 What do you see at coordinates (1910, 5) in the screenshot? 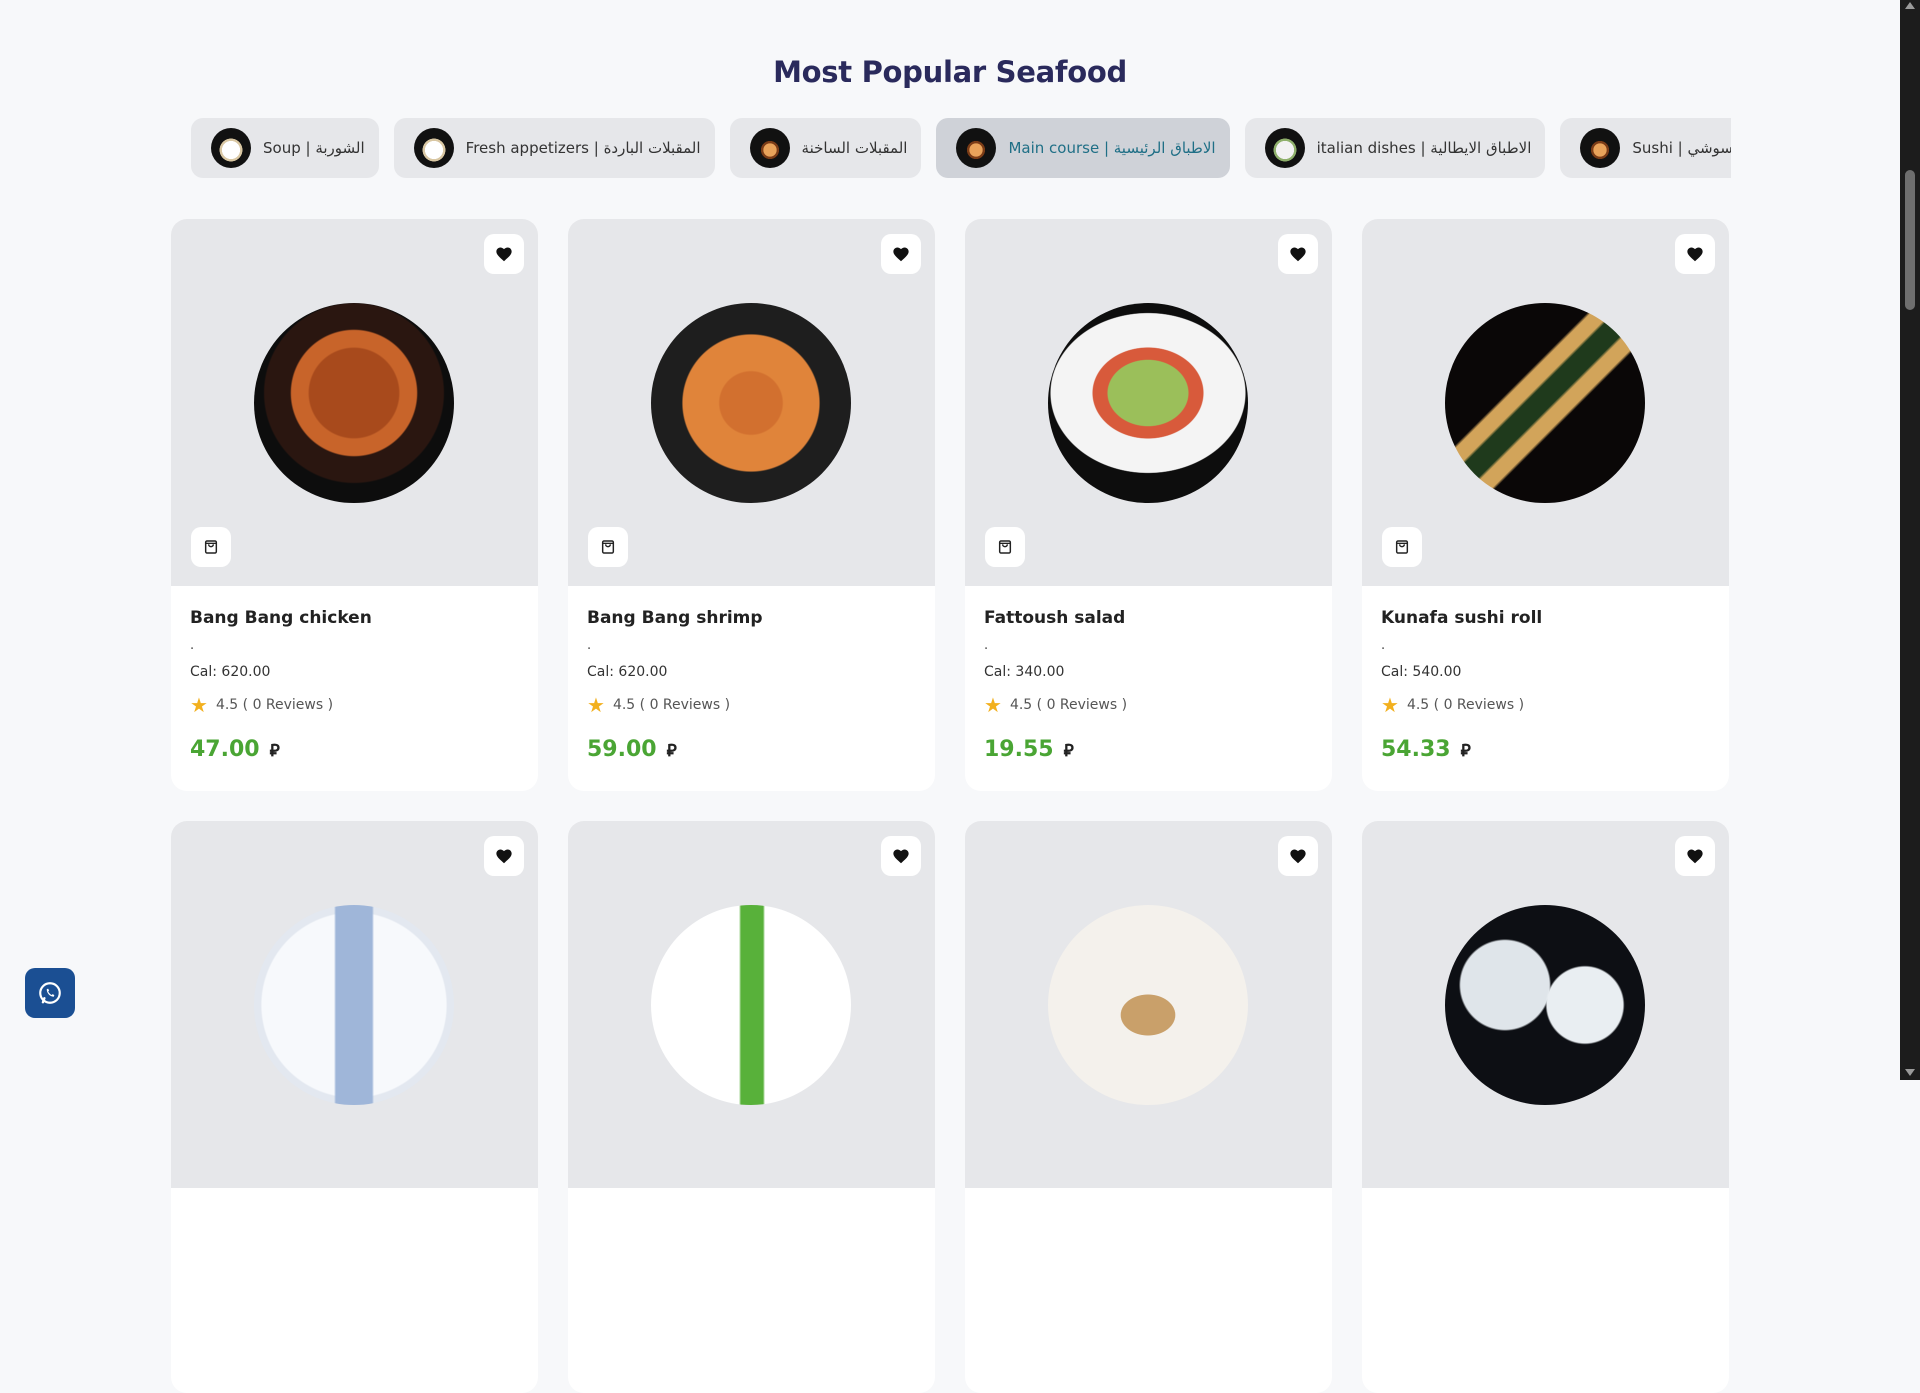
I see `scroll-up-arrow-icon` at bounding box center [1910, 5].